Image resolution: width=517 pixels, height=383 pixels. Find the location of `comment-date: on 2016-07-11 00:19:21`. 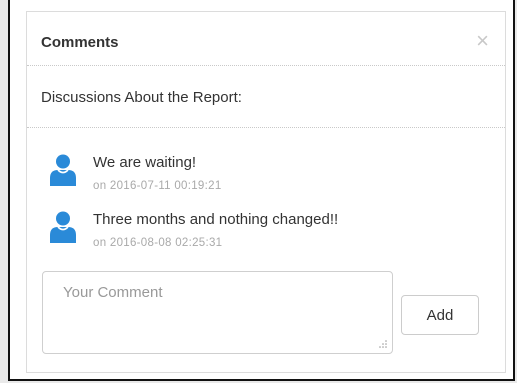

comment-date: on 2016-07-11 00:19:21 is located at coordinates (157, 186).